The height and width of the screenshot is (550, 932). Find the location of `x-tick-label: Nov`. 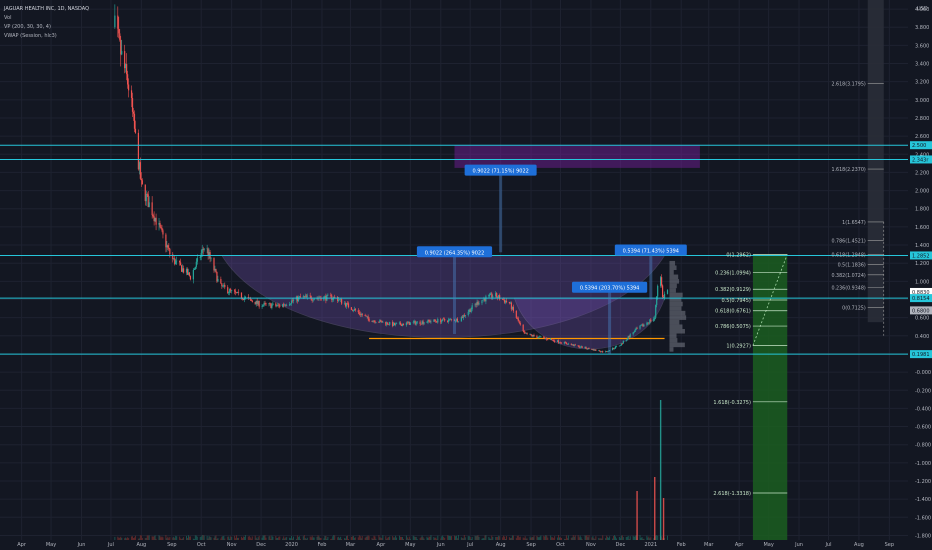

x-tick-label: Nov is located at coordinates (591, 545).